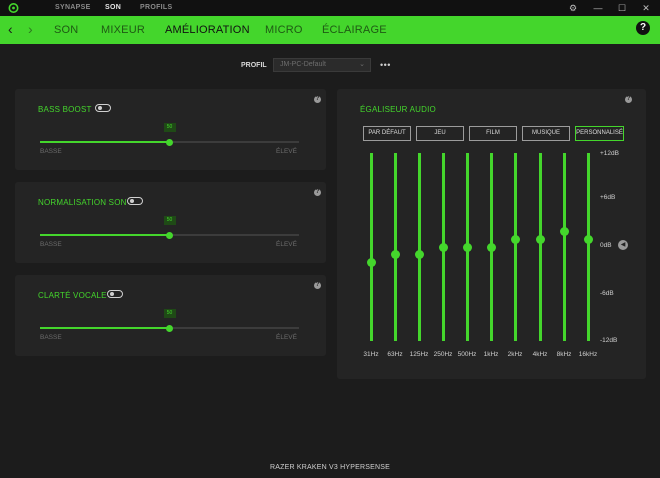 The height and width of the screenshot is (478, 660). I want to click on eq-db-label: 0dB, so click(606, 245).